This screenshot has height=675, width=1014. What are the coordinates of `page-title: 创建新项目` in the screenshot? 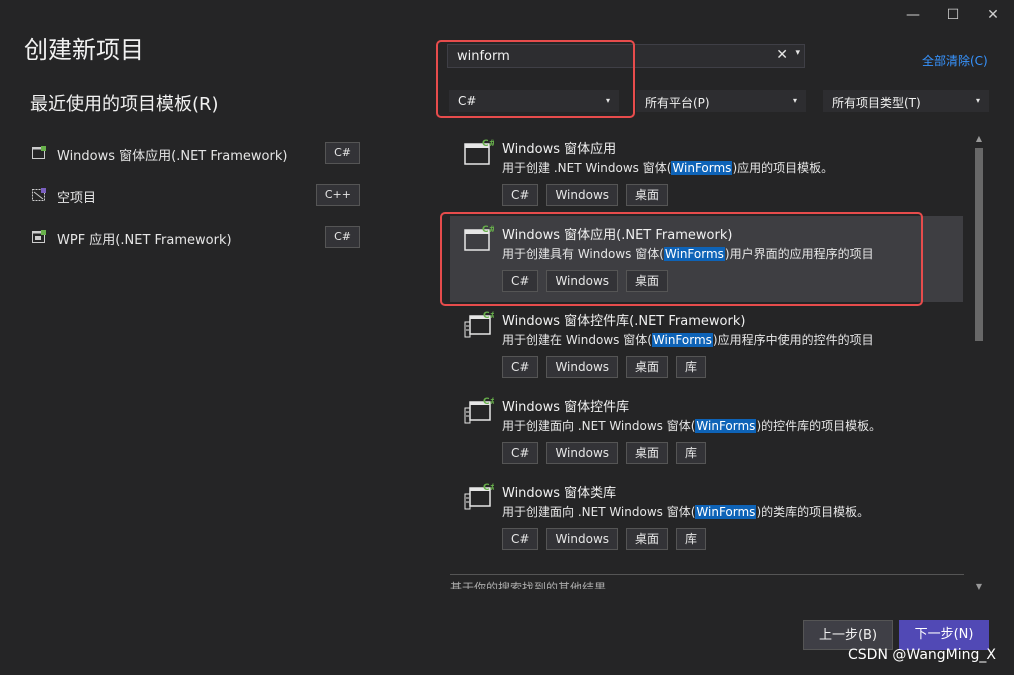 It's located at (84, 50).